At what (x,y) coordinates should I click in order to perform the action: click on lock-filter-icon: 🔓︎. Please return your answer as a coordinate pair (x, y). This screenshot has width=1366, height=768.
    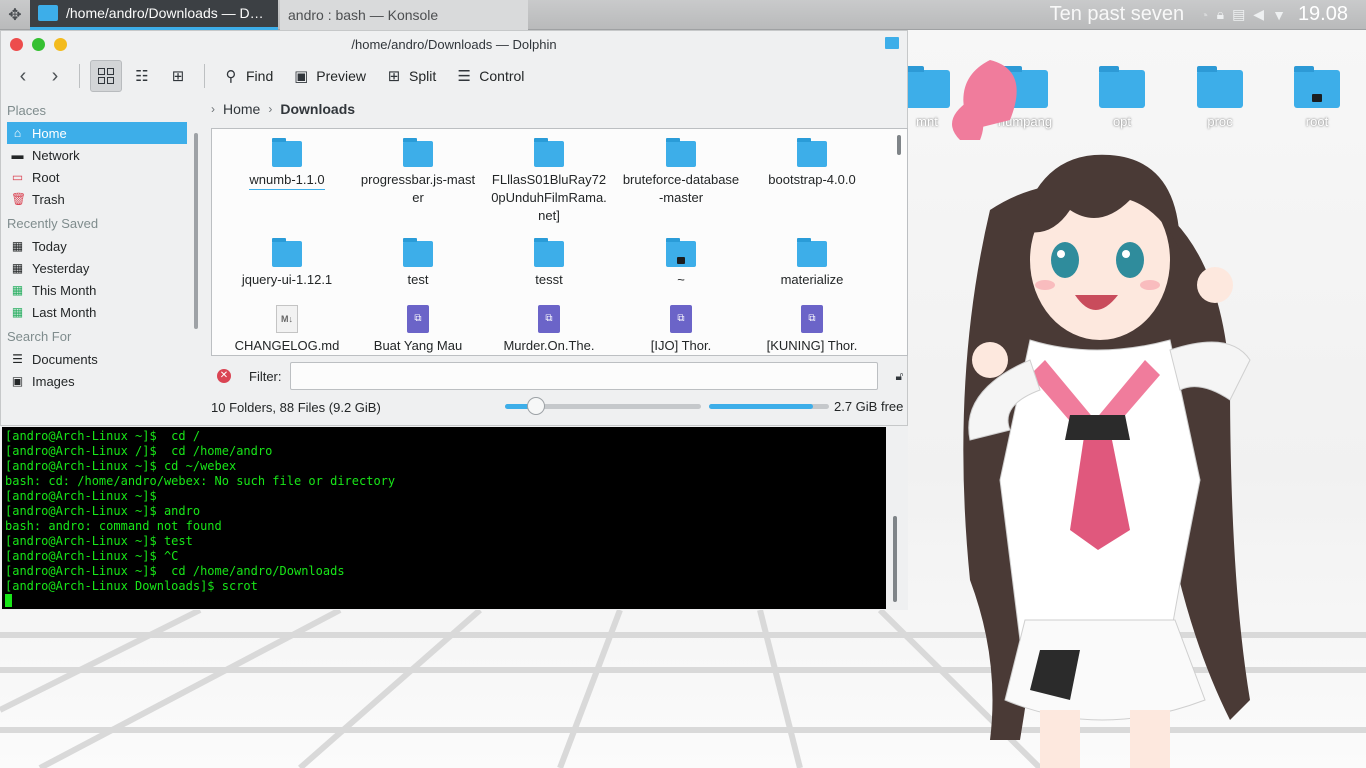
    Looking at the image, I should click on (900, 376).